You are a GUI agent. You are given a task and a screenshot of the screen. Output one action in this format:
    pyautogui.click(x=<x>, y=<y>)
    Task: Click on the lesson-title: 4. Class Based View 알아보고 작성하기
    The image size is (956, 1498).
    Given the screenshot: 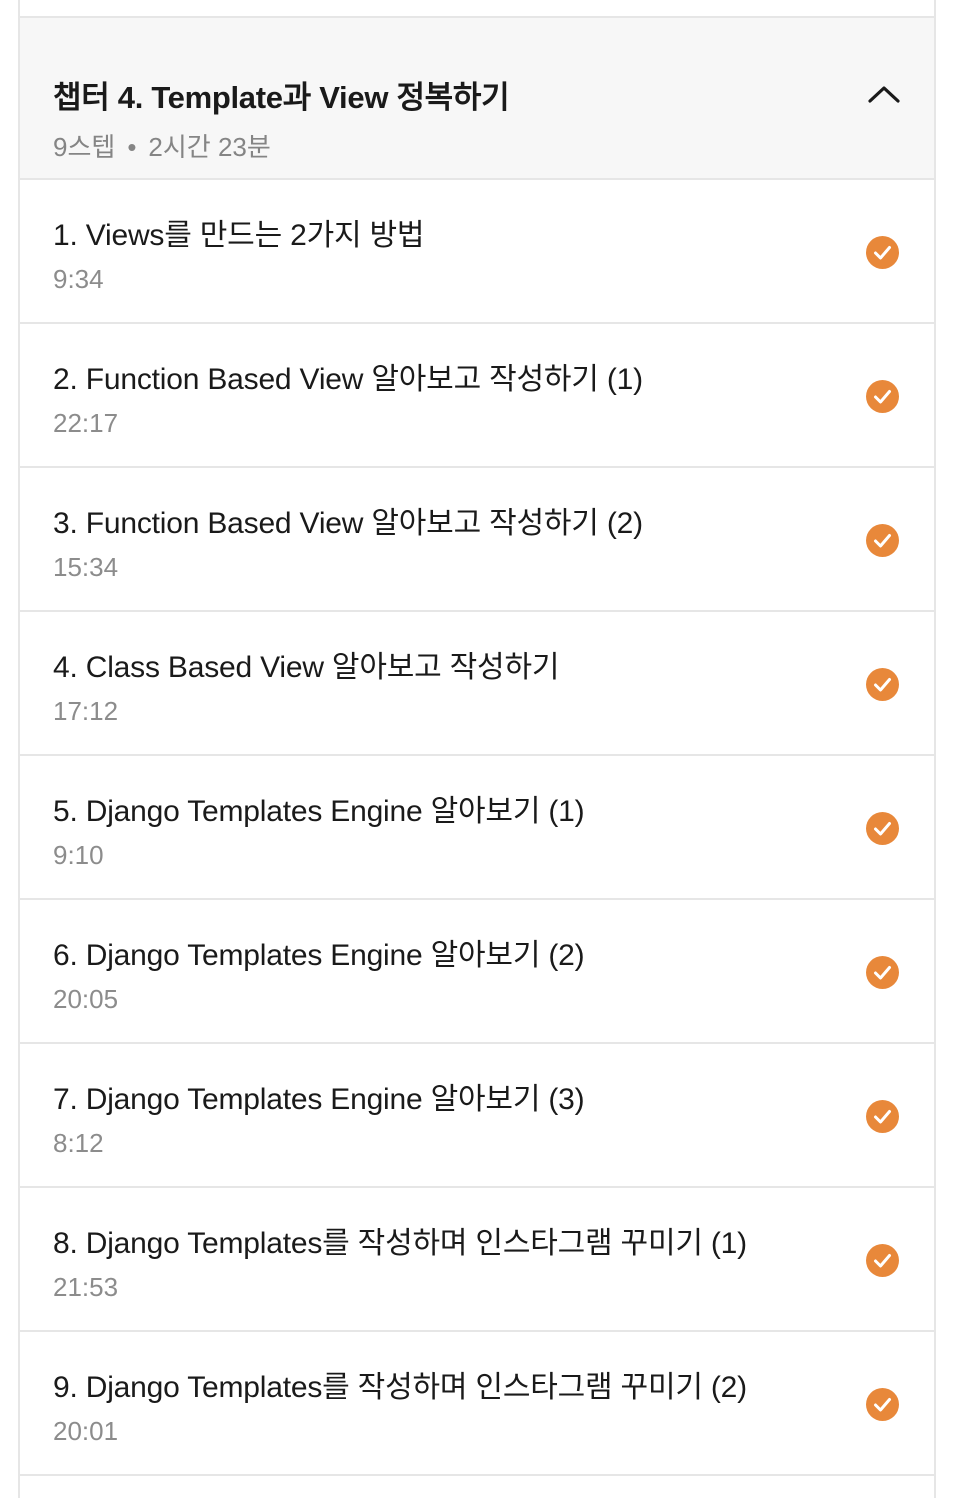 What is the action you would take?
    pyautogui.click(x=306, y=667)
    